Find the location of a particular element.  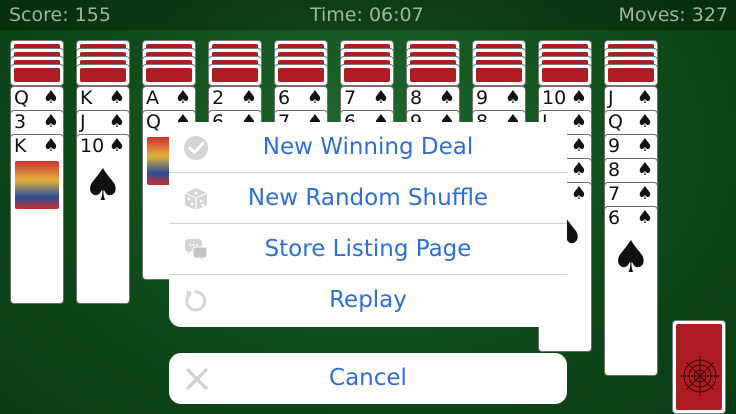

cancel-label: Cancel is located at coordinates (368, 378).